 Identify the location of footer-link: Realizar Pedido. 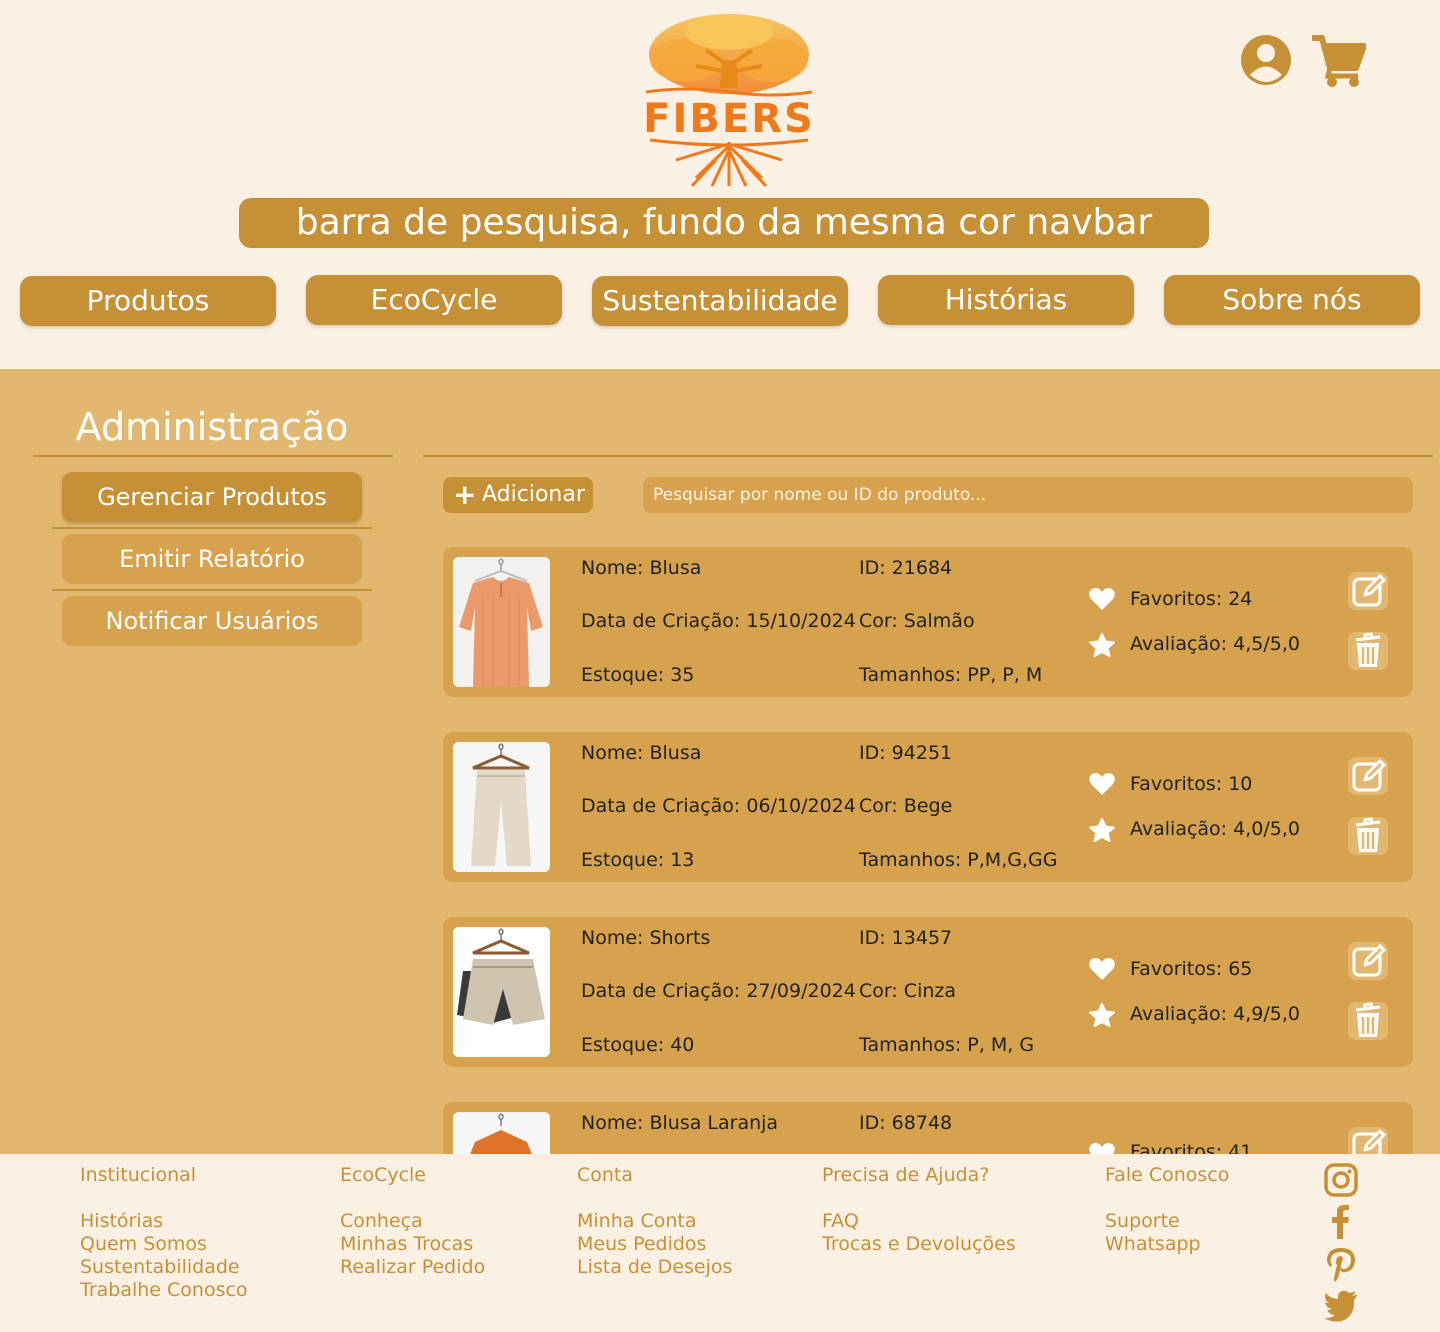
(412, 1267).